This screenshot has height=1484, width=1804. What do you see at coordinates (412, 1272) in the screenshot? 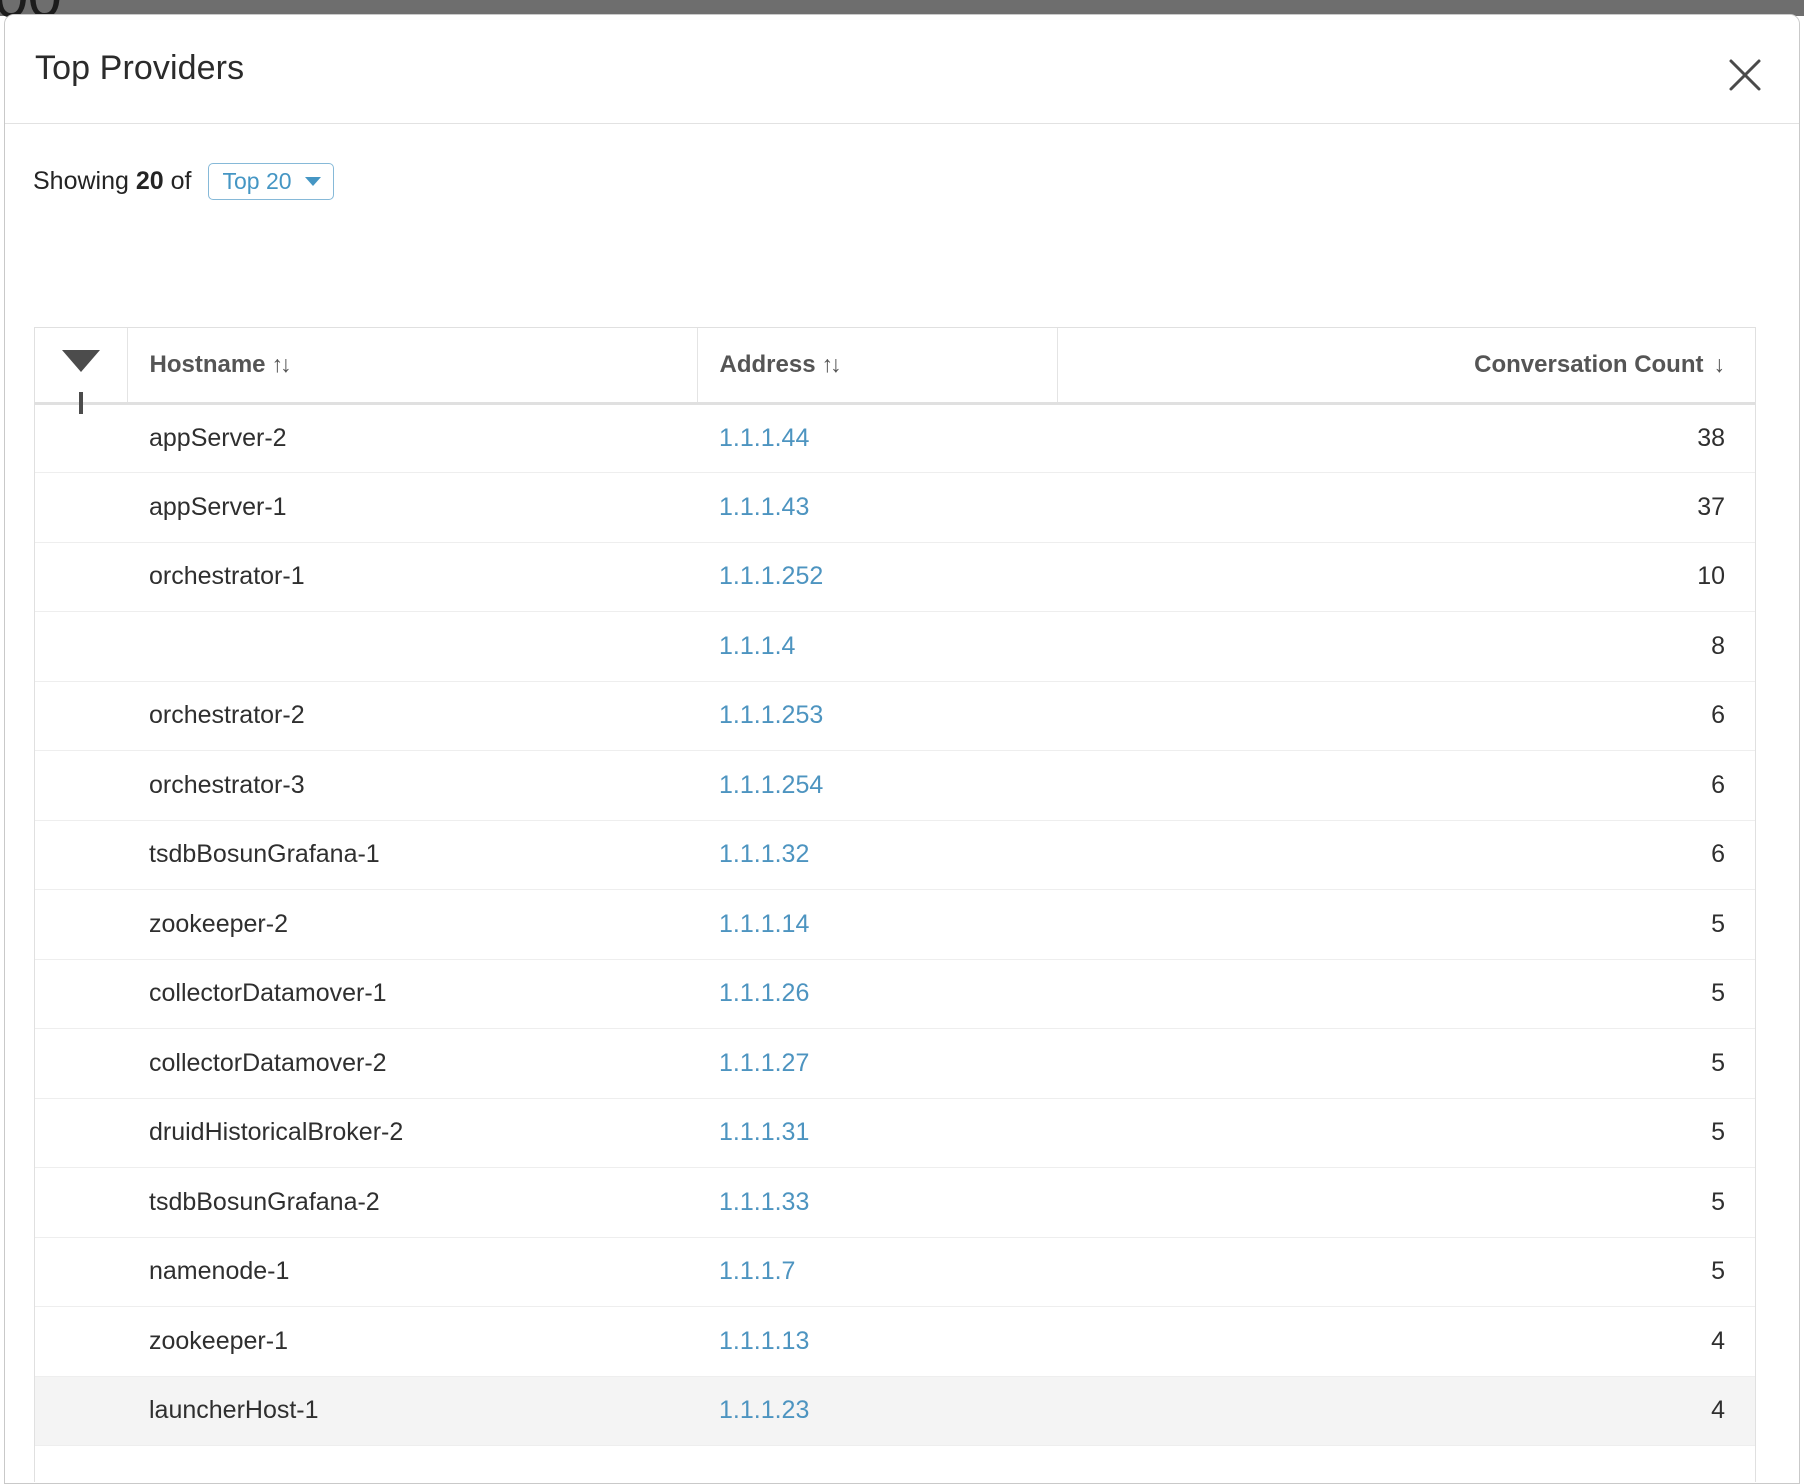
I see `cell-hostname: namenode-1` at bounding box center [412, 1272].